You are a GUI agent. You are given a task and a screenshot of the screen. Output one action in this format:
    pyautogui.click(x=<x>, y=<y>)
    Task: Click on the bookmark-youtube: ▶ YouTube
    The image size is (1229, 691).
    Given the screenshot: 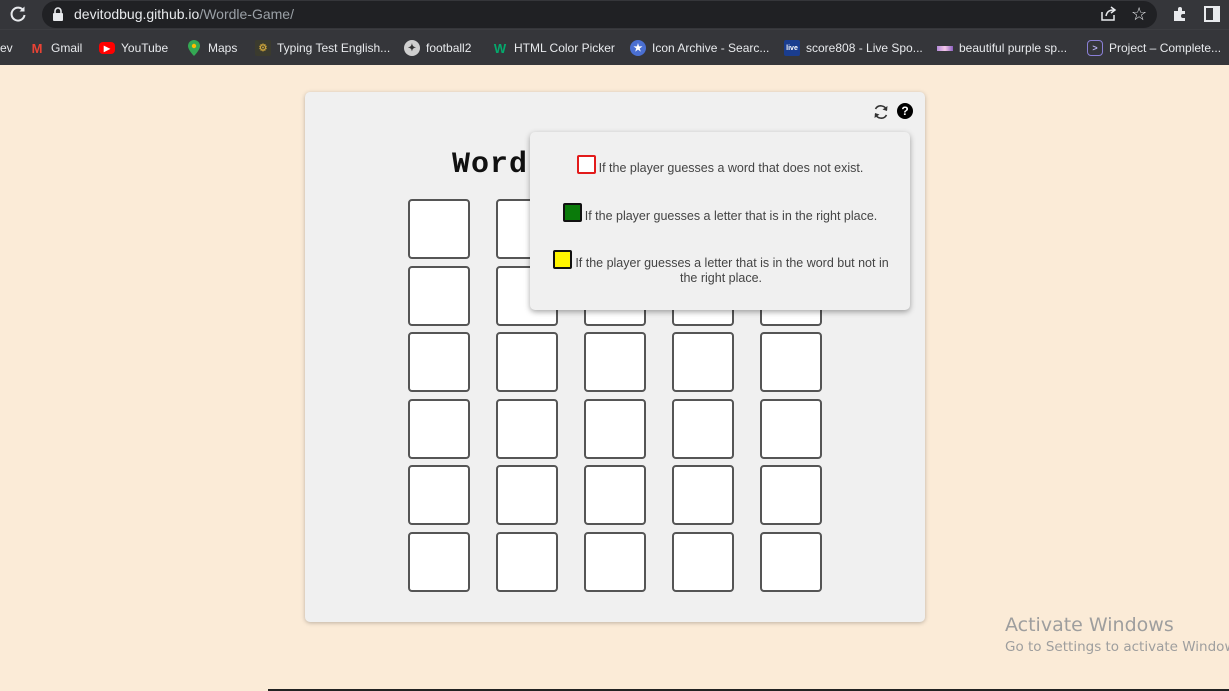 What is the action you would take?
    pyautogui.click(x=133, y=48)
    